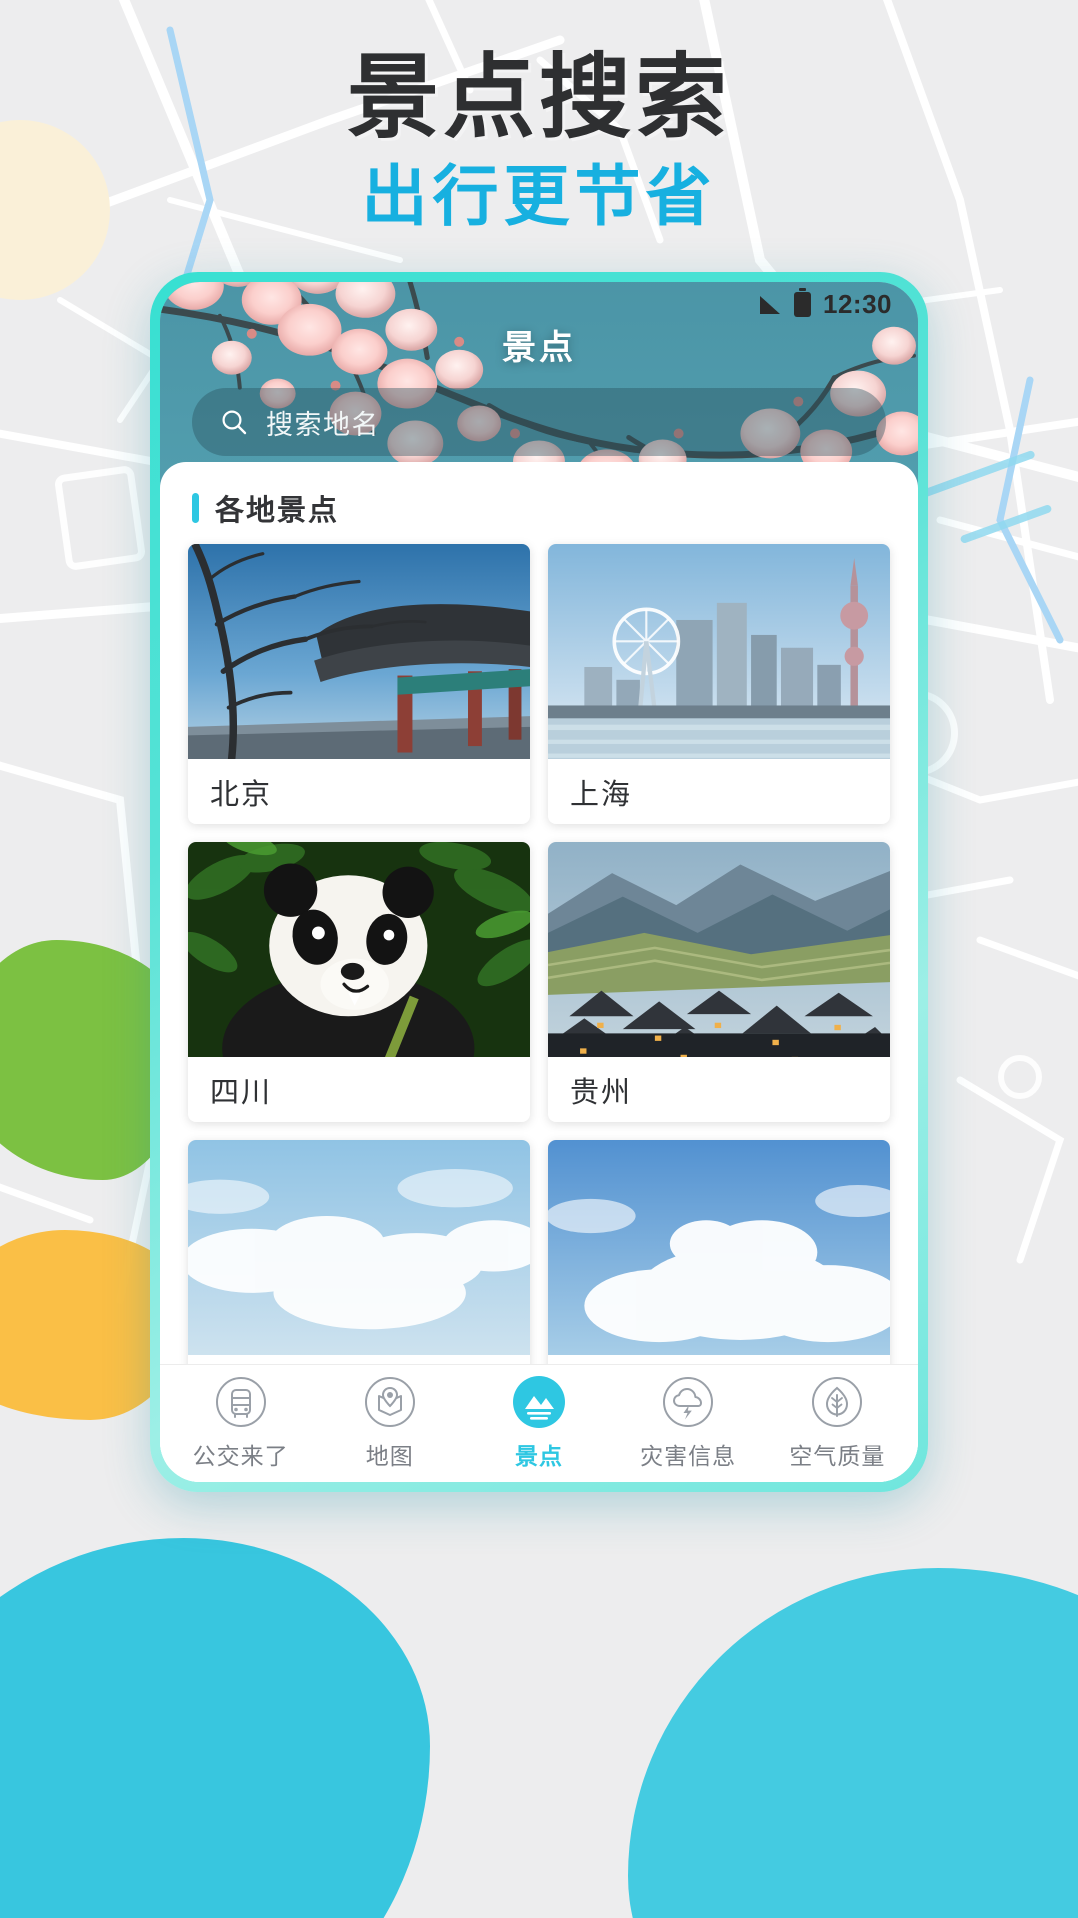 The image size is (1078, 1918). I want to click on leaf-icon, so click(837, 1402).